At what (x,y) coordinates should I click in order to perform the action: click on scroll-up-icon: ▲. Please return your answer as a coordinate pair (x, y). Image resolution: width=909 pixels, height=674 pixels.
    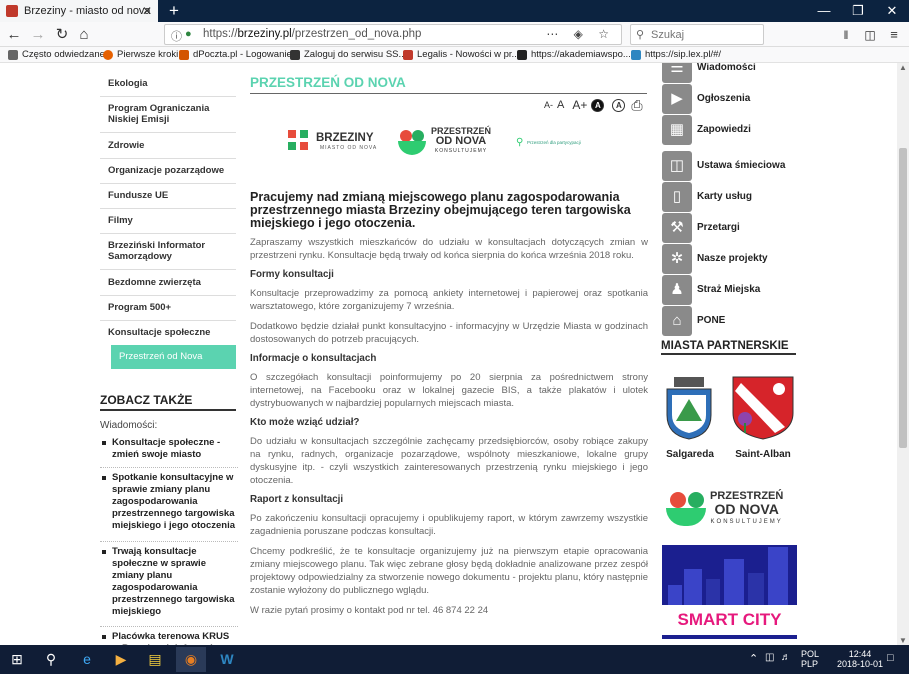
    Looking at the image, I should click on (903, 67).